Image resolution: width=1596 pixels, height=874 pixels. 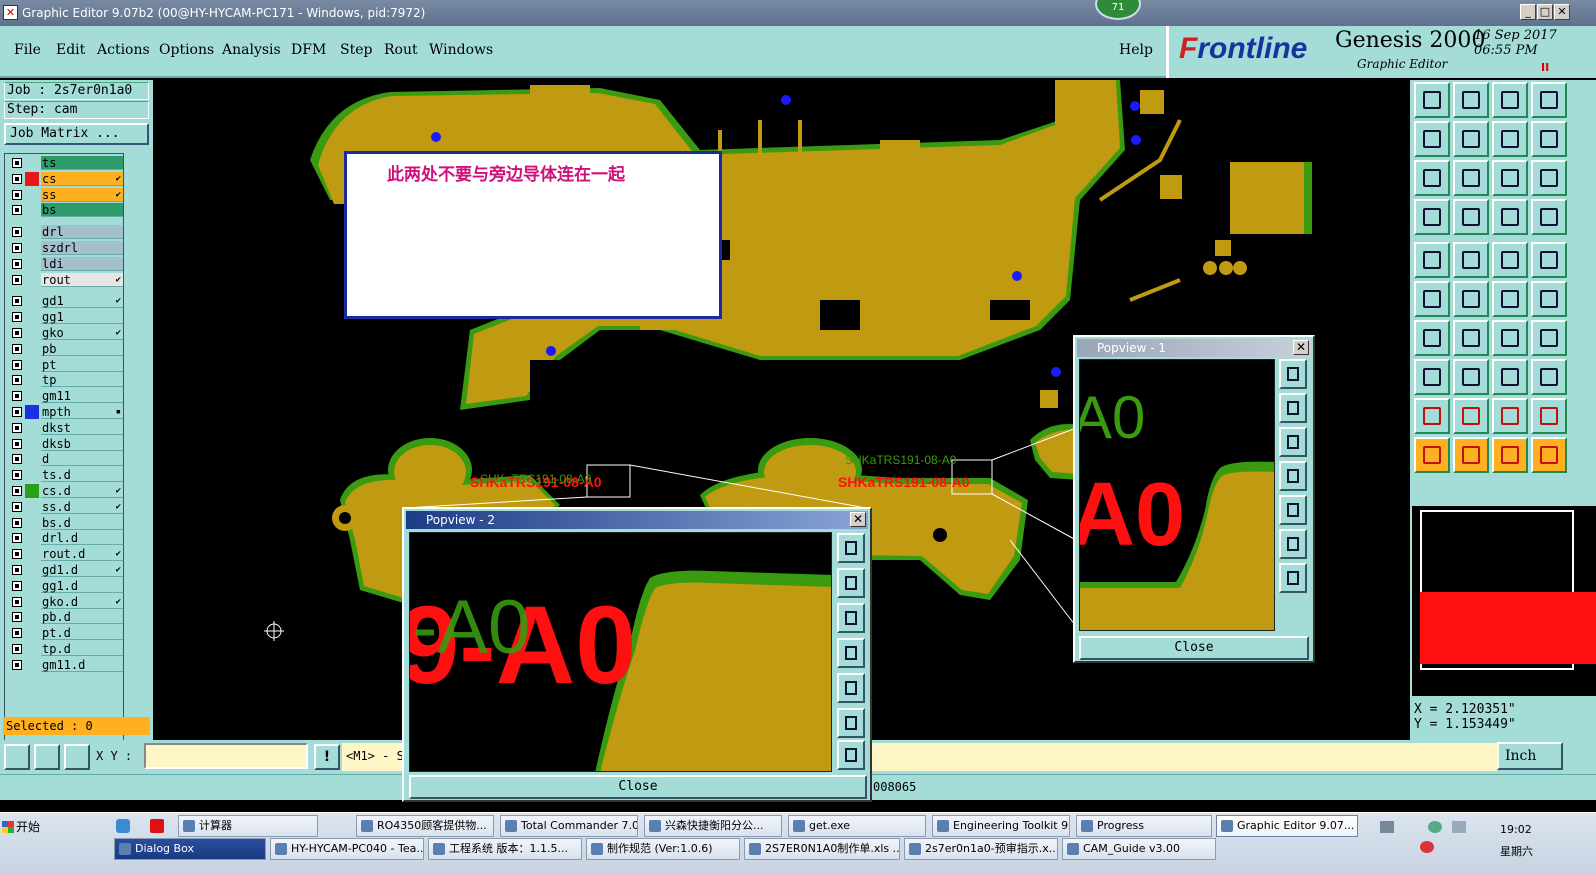 What do you see at coordinates (1432, 100) in the screenshot?
I see `layer-up-icon` at bounding box center [1432, 100].